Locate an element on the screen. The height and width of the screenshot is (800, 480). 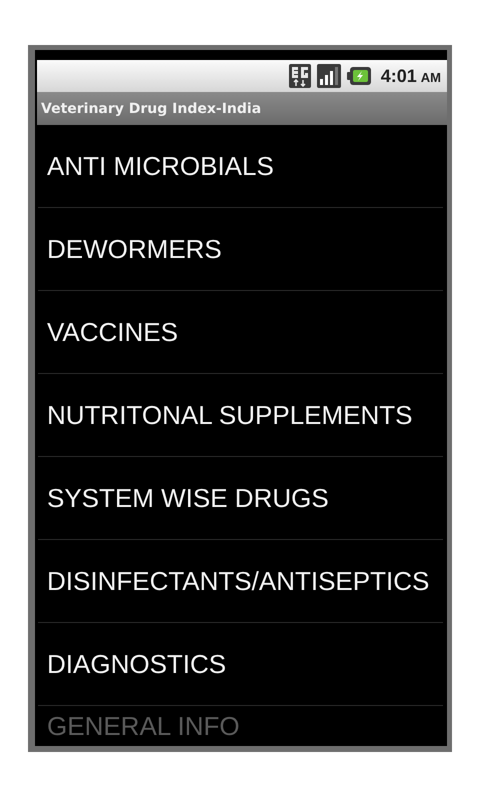
battery-charging-icon is located at coordinates (358, 76).